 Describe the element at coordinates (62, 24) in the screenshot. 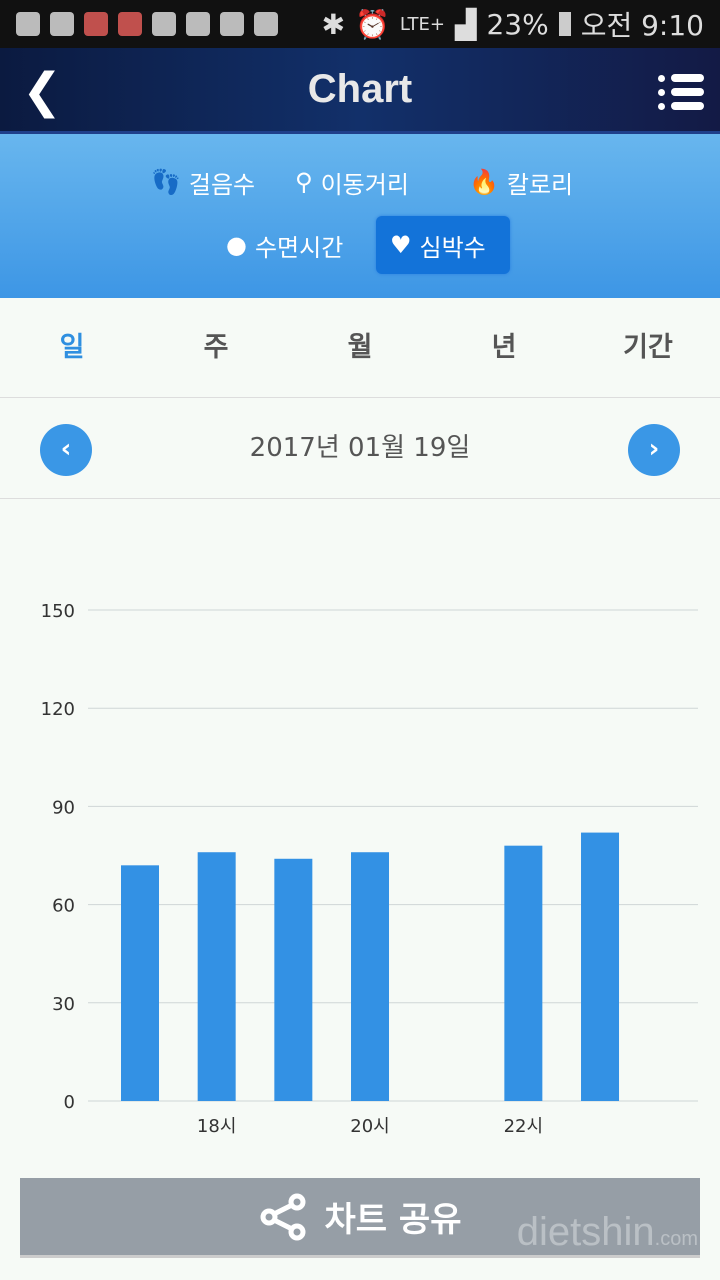

I see `accessibility-icon` at that location.